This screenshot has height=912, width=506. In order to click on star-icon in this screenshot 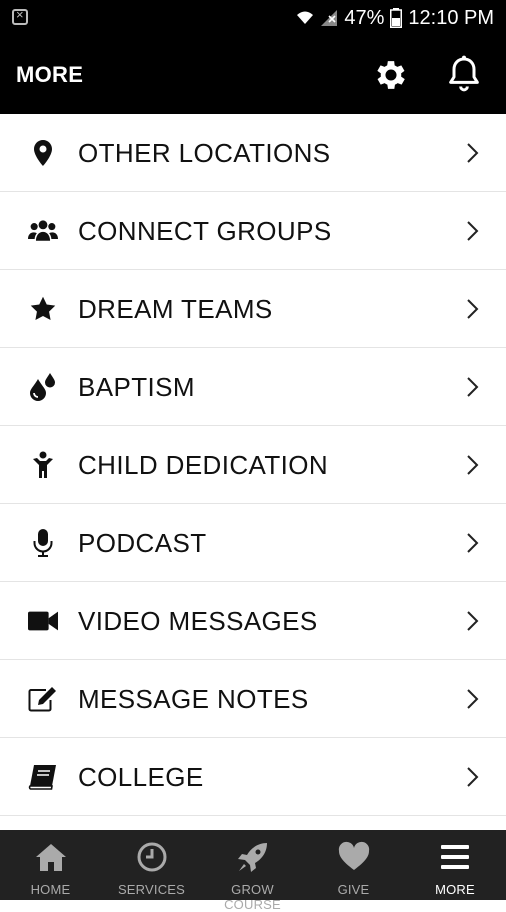, I will do `click(43, 309)`.